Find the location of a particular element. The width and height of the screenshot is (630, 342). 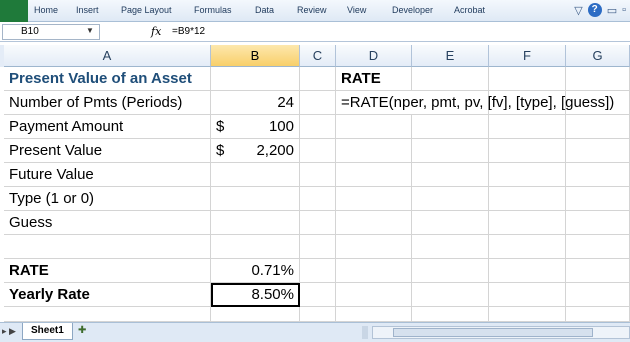

cell-c10 is located at coordinates (318, 295).